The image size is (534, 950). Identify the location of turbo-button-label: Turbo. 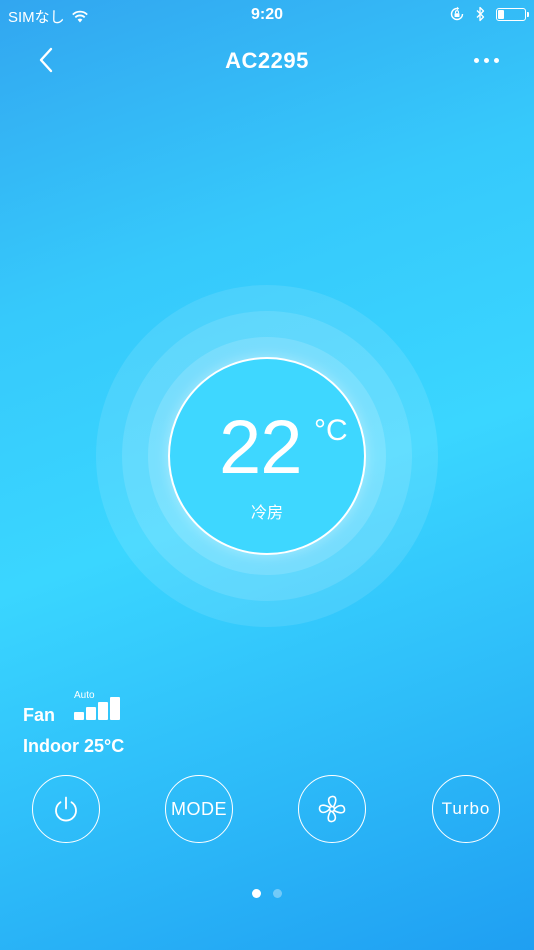
(466, 808).